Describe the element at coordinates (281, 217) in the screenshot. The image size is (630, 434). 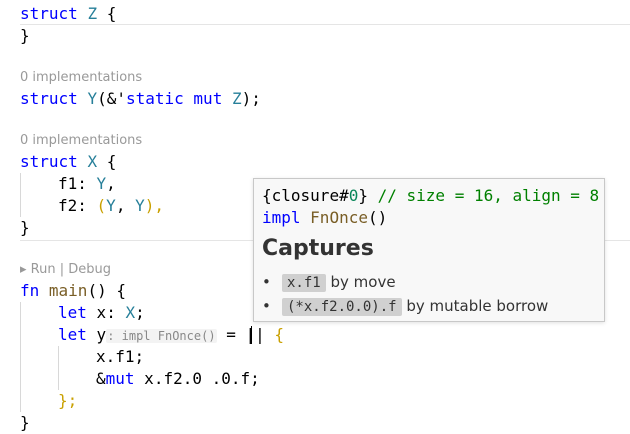
I see `keyword: impl` at that location.